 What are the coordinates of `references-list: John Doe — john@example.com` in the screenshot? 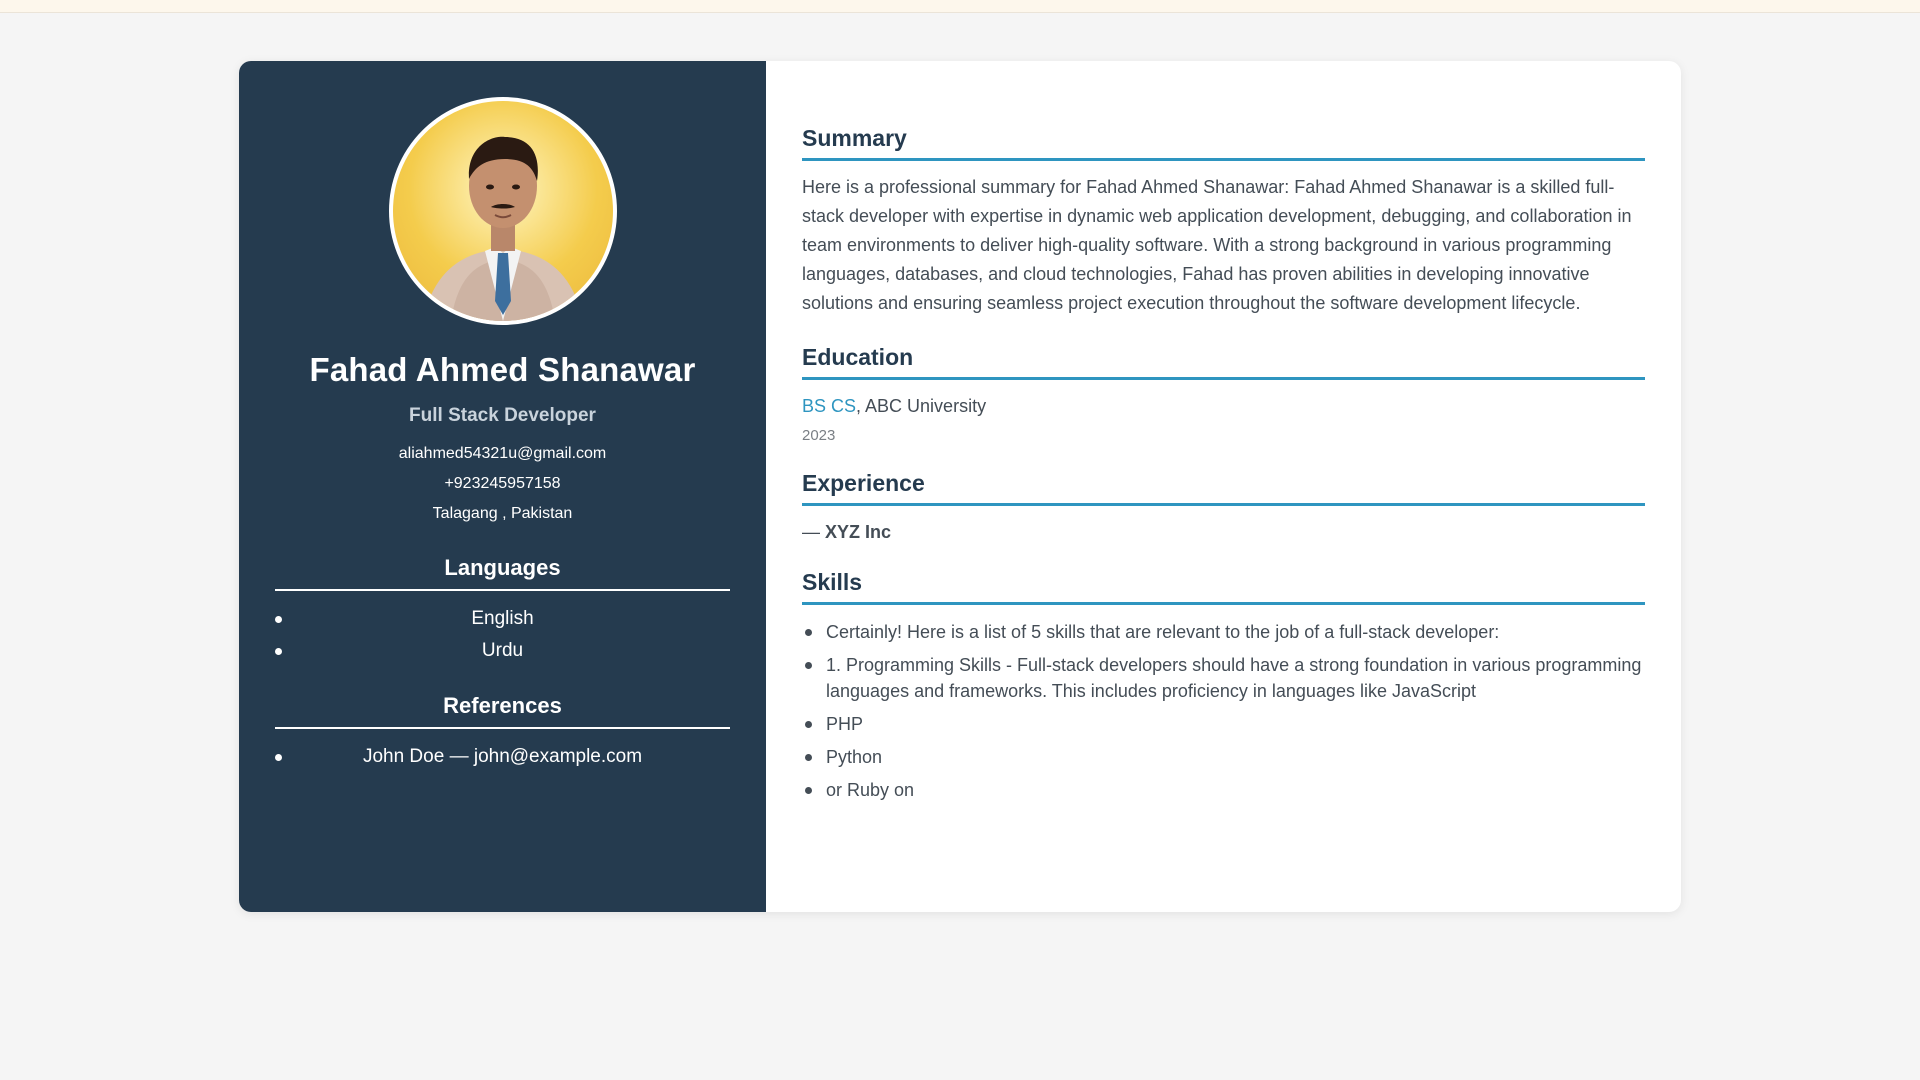 It's located at (502, 757).